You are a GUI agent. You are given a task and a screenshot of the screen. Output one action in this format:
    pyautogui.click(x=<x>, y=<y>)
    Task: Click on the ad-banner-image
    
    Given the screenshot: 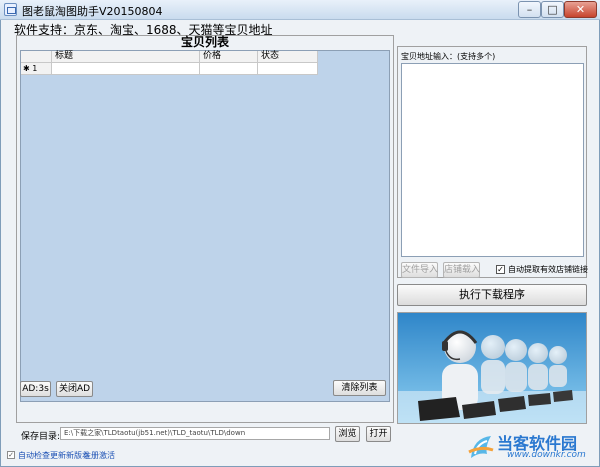 What is the action you would take?
    pyautogui.click(x=492, y=368)
    